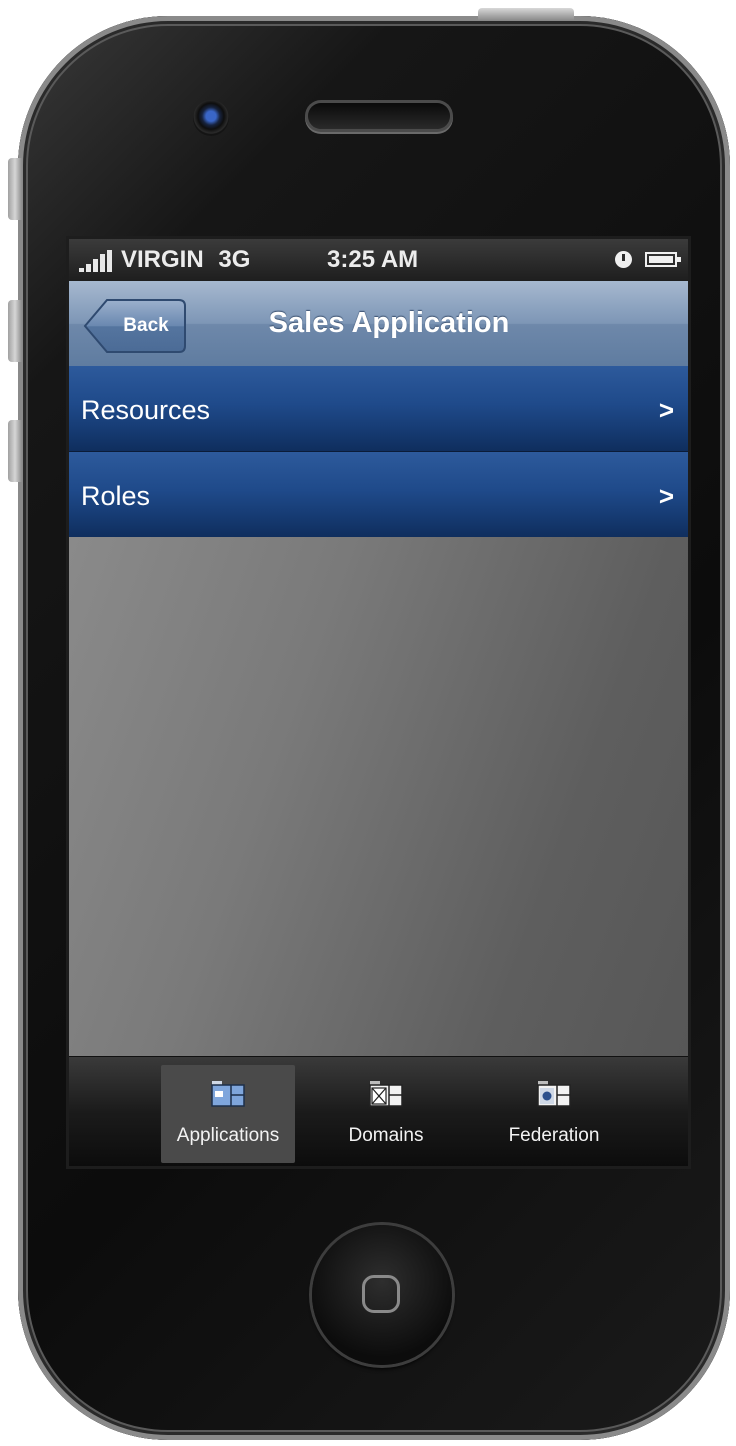  I want to click on list-item-label: Resources, so click(146, 410).